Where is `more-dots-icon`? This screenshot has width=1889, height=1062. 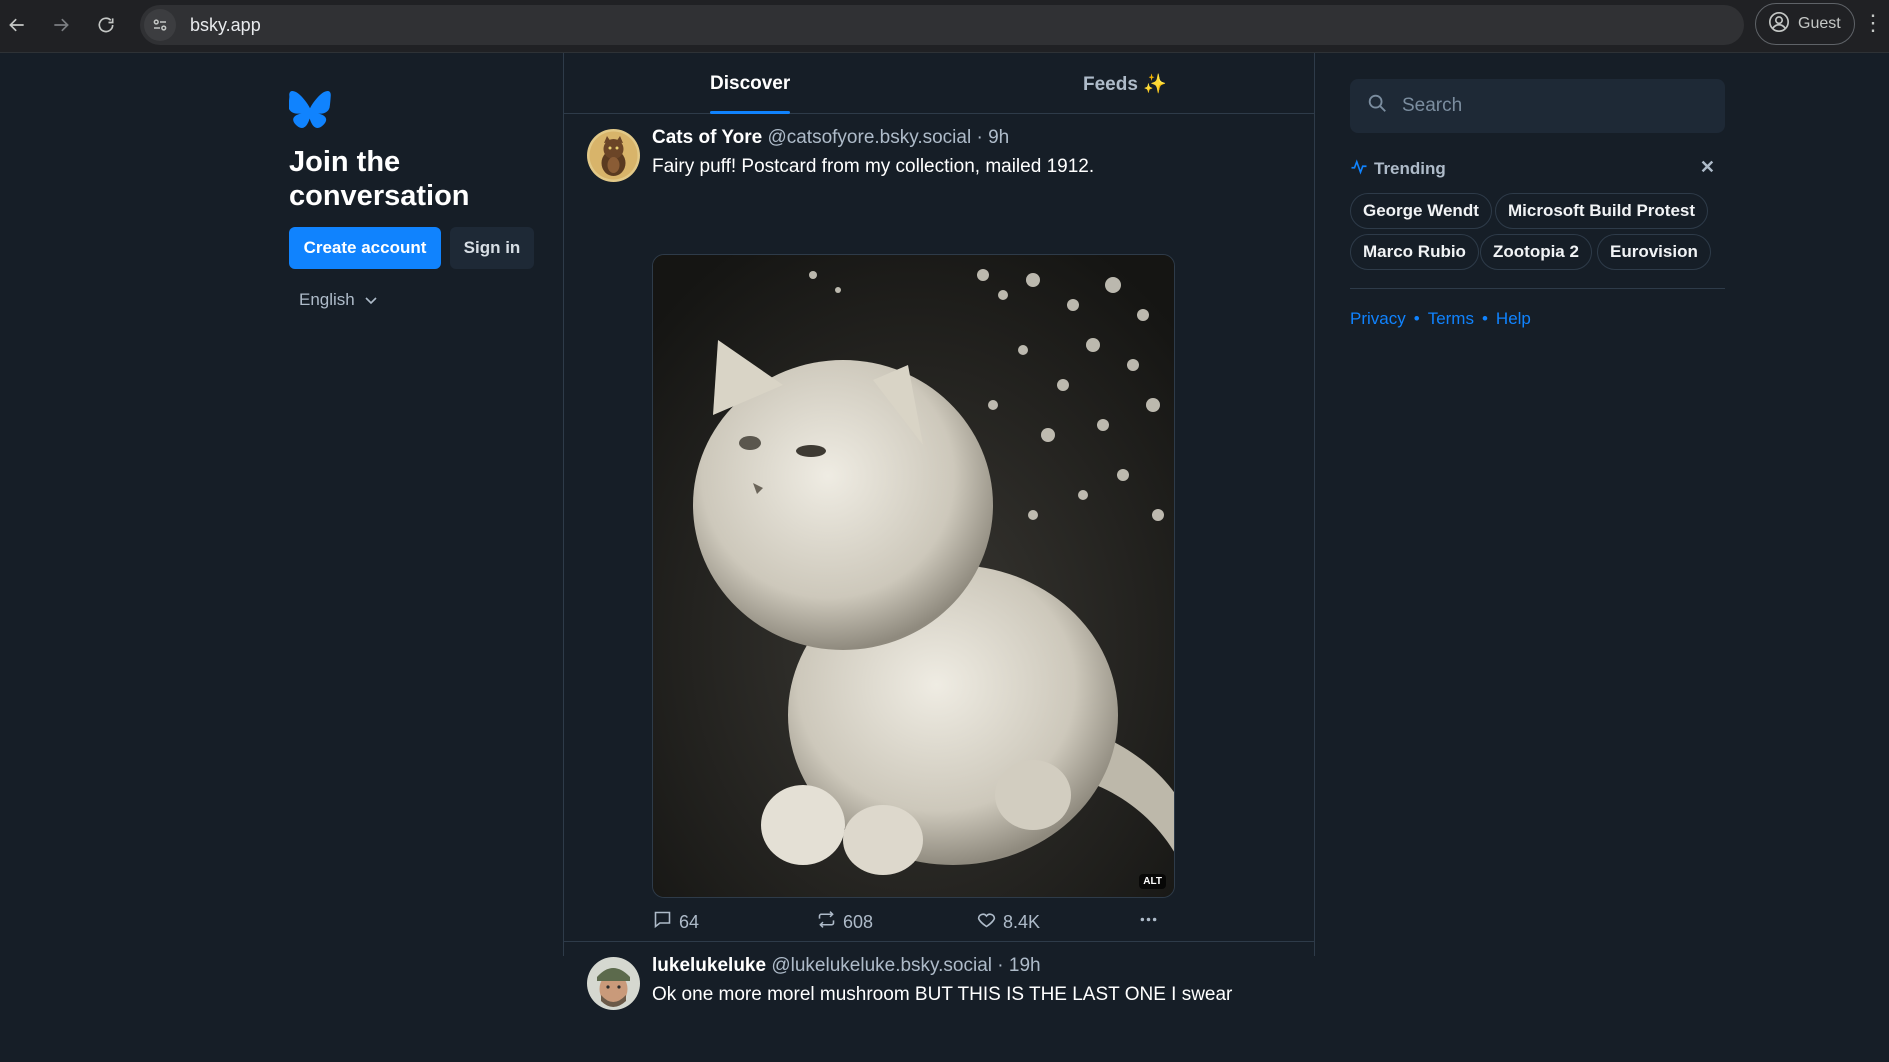 more-dots-icon is located at coordinates (1148, 922).